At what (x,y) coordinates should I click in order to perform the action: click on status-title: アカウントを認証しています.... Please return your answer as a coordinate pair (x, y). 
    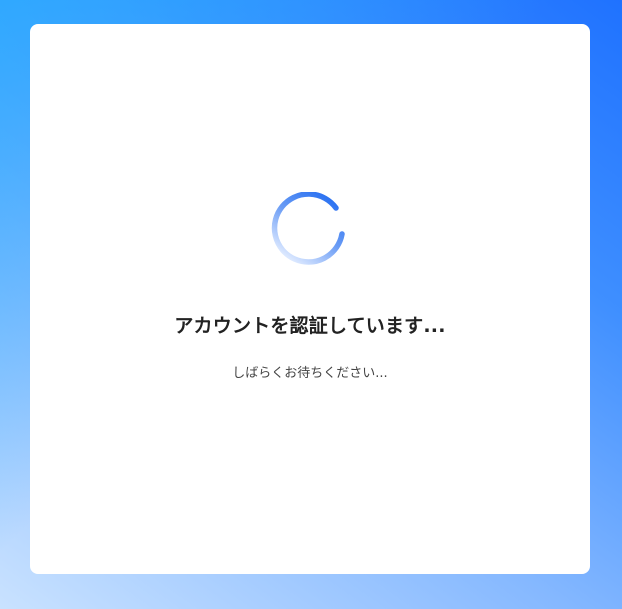
    Looking at the image, I should click on (310, 326).